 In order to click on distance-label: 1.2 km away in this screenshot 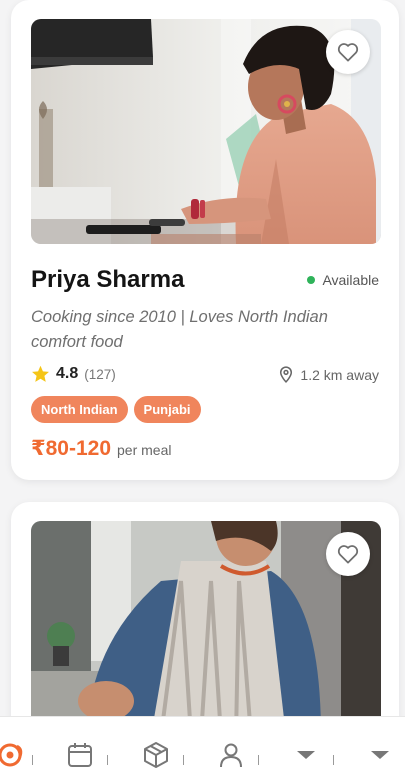, I will do `click(339, 374)`.